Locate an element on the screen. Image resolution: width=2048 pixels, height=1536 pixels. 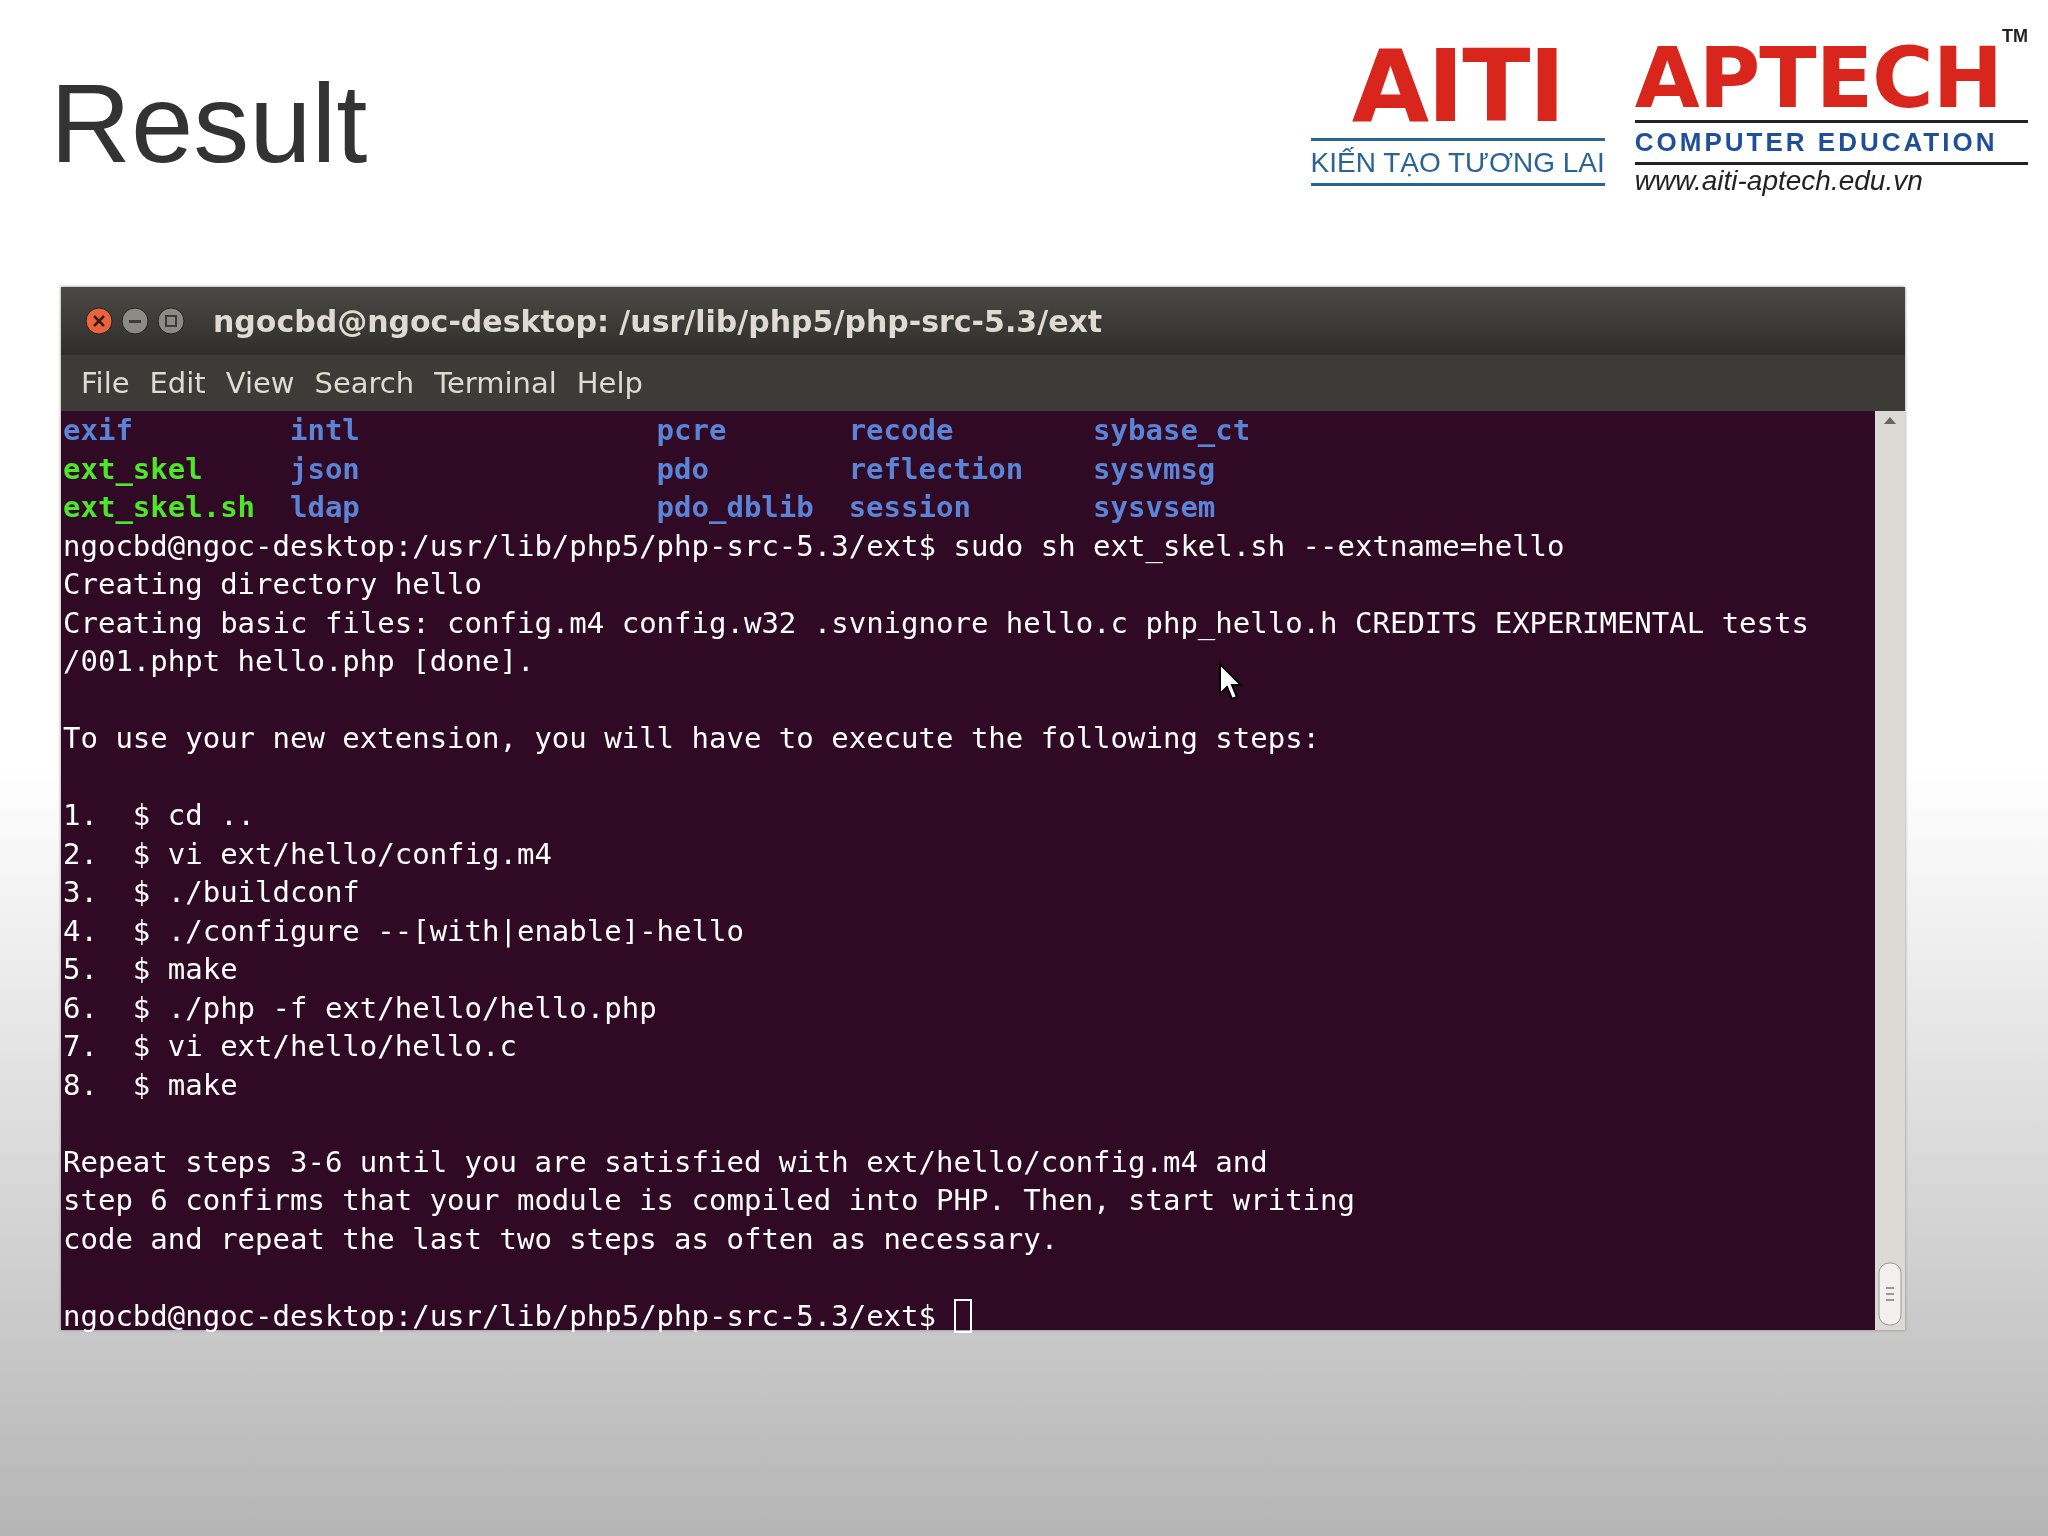
file-name: ext_skel.sh is located at coordinates (160, 507).